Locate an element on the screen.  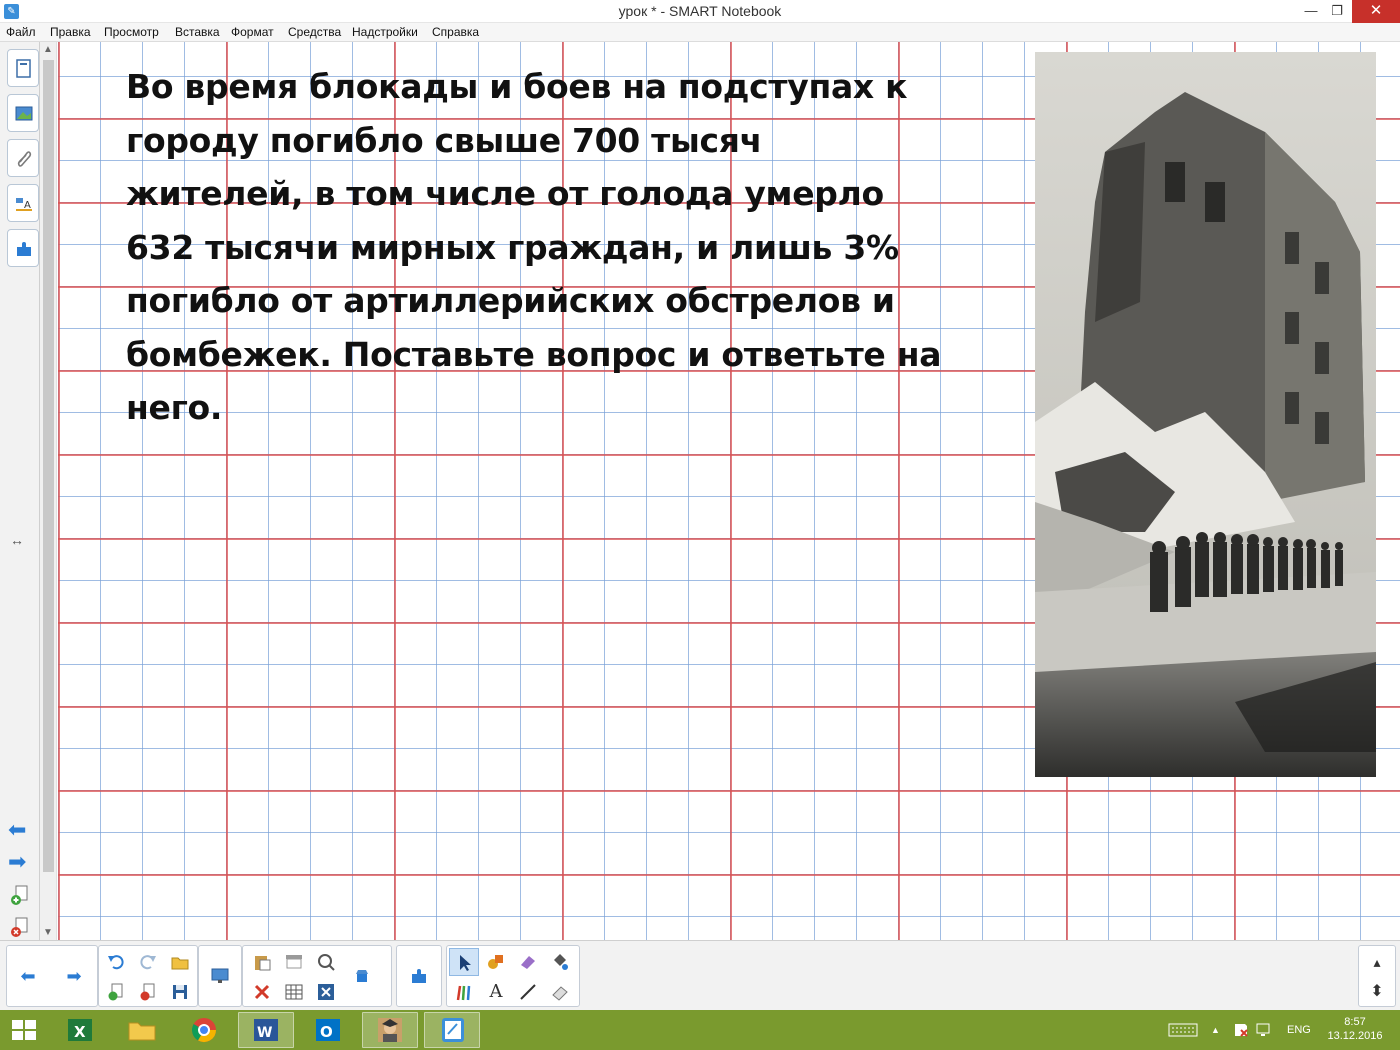
delete-page-icon is located at coordinates (20, 927).